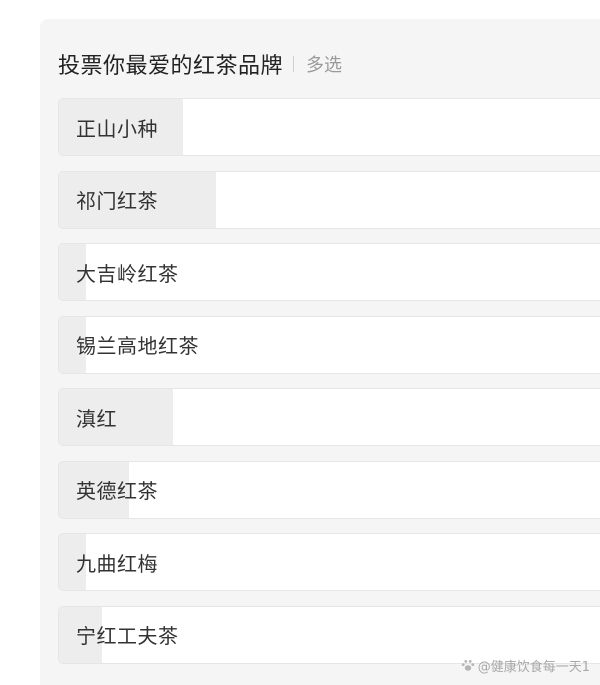 Image resolution: width=600 pixels, height=685 pixels. I want to click on poll-option-3: 锡兰高地红茶, so click(329, 344).